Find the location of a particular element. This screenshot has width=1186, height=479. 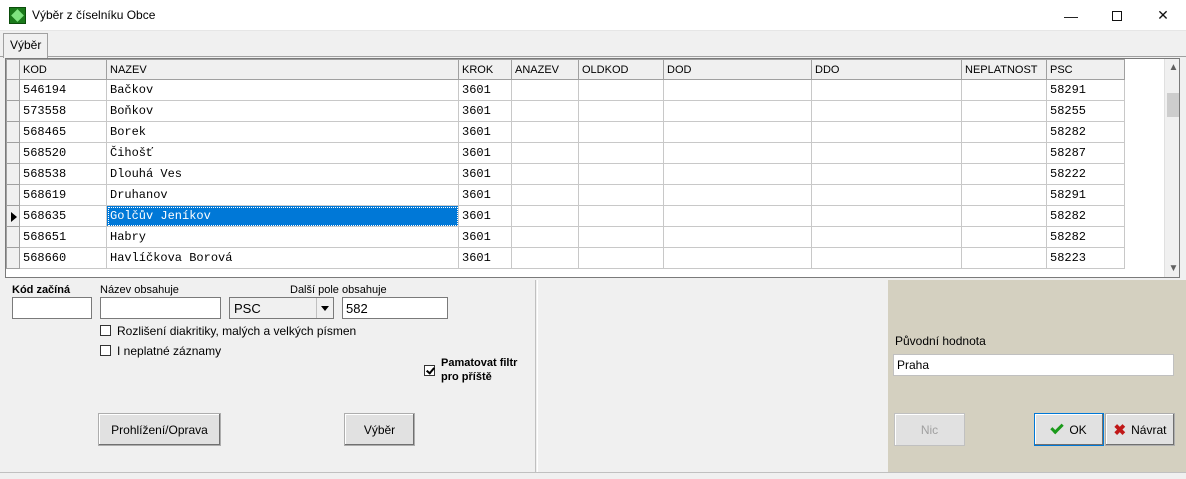

column-header-psc: PSC is located at coordinates (1085, 69).